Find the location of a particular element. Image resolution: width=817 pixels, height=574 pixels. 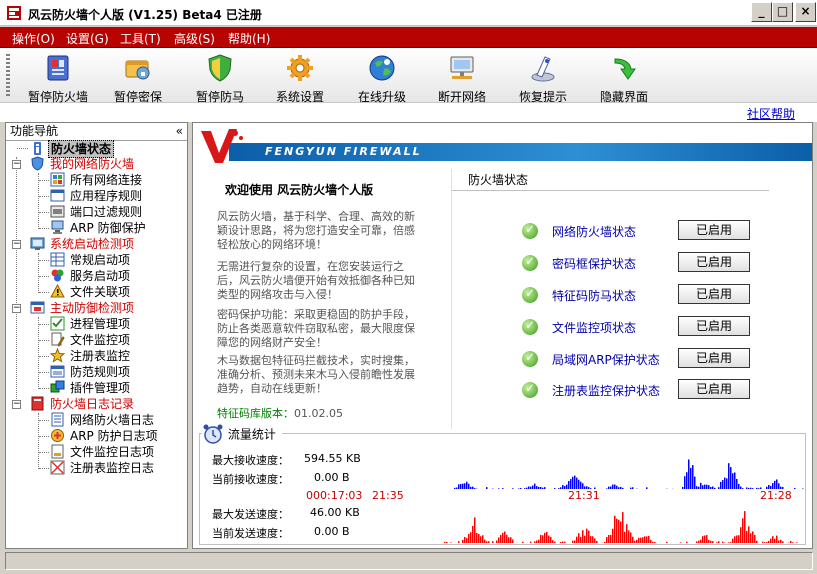

toolbar-grip is located at coordinates (8, 76).